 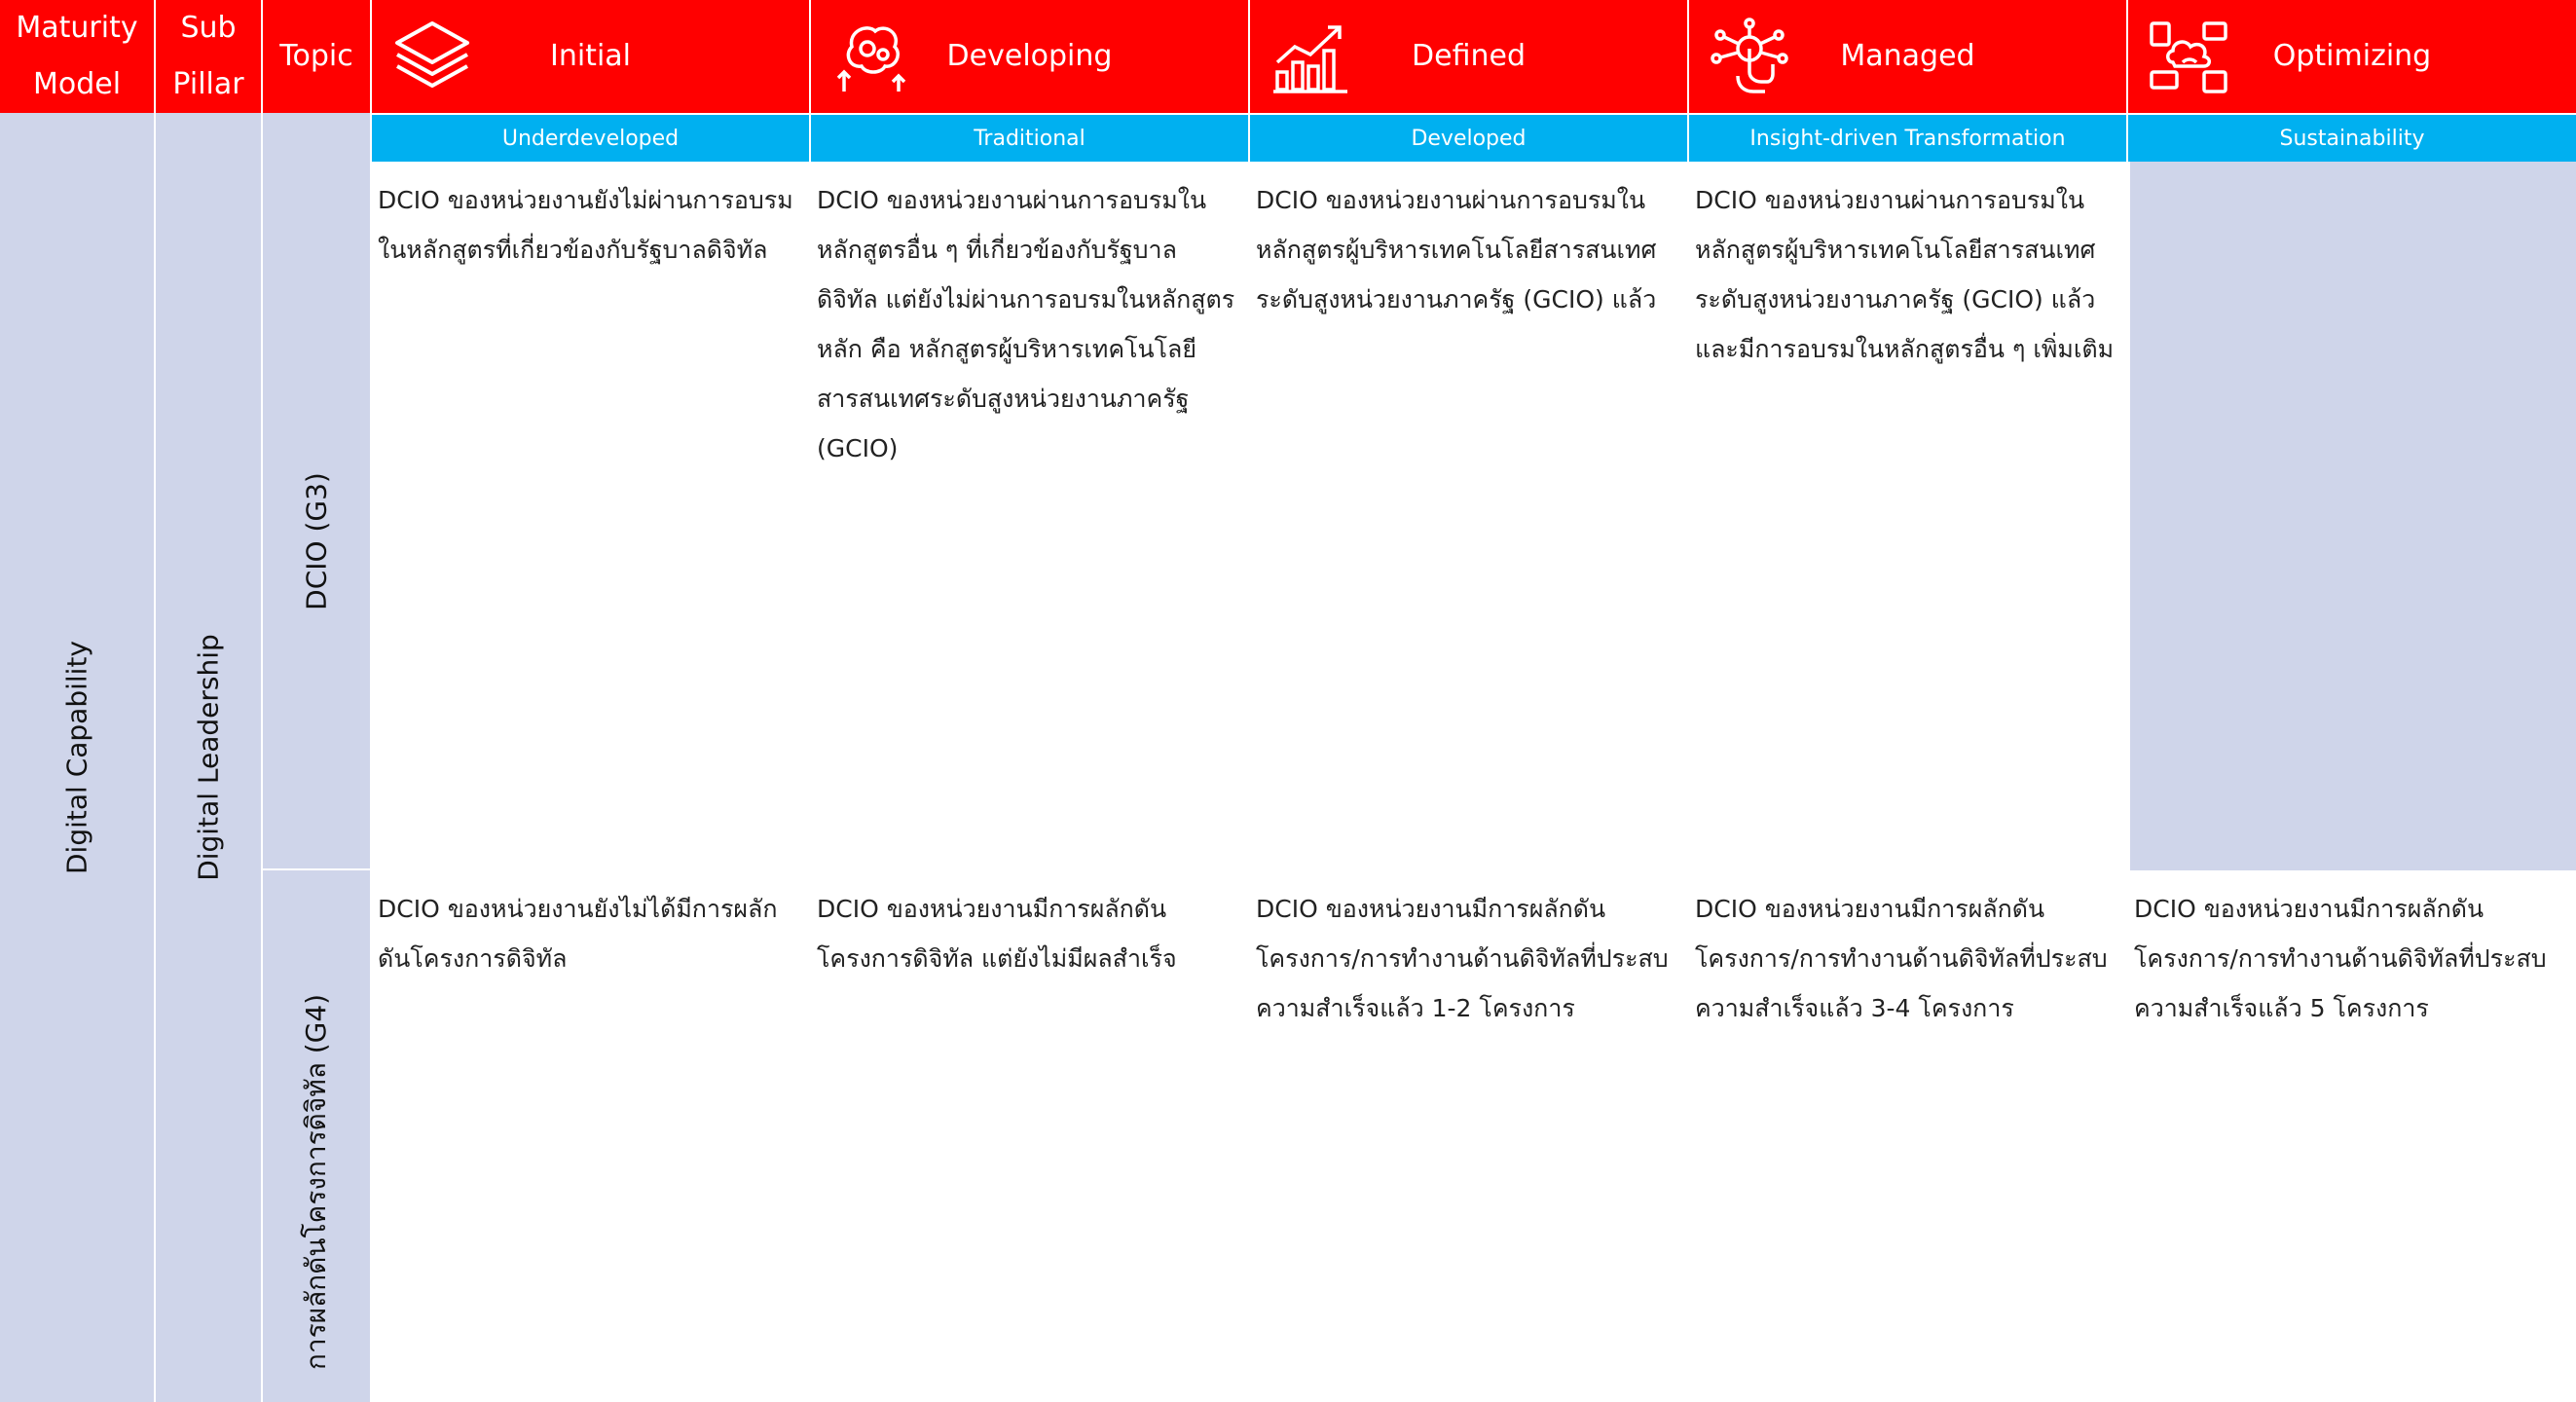 I want to click on level-sub-managed: Insight-driven Transformation, so click(x=1908, y=137).